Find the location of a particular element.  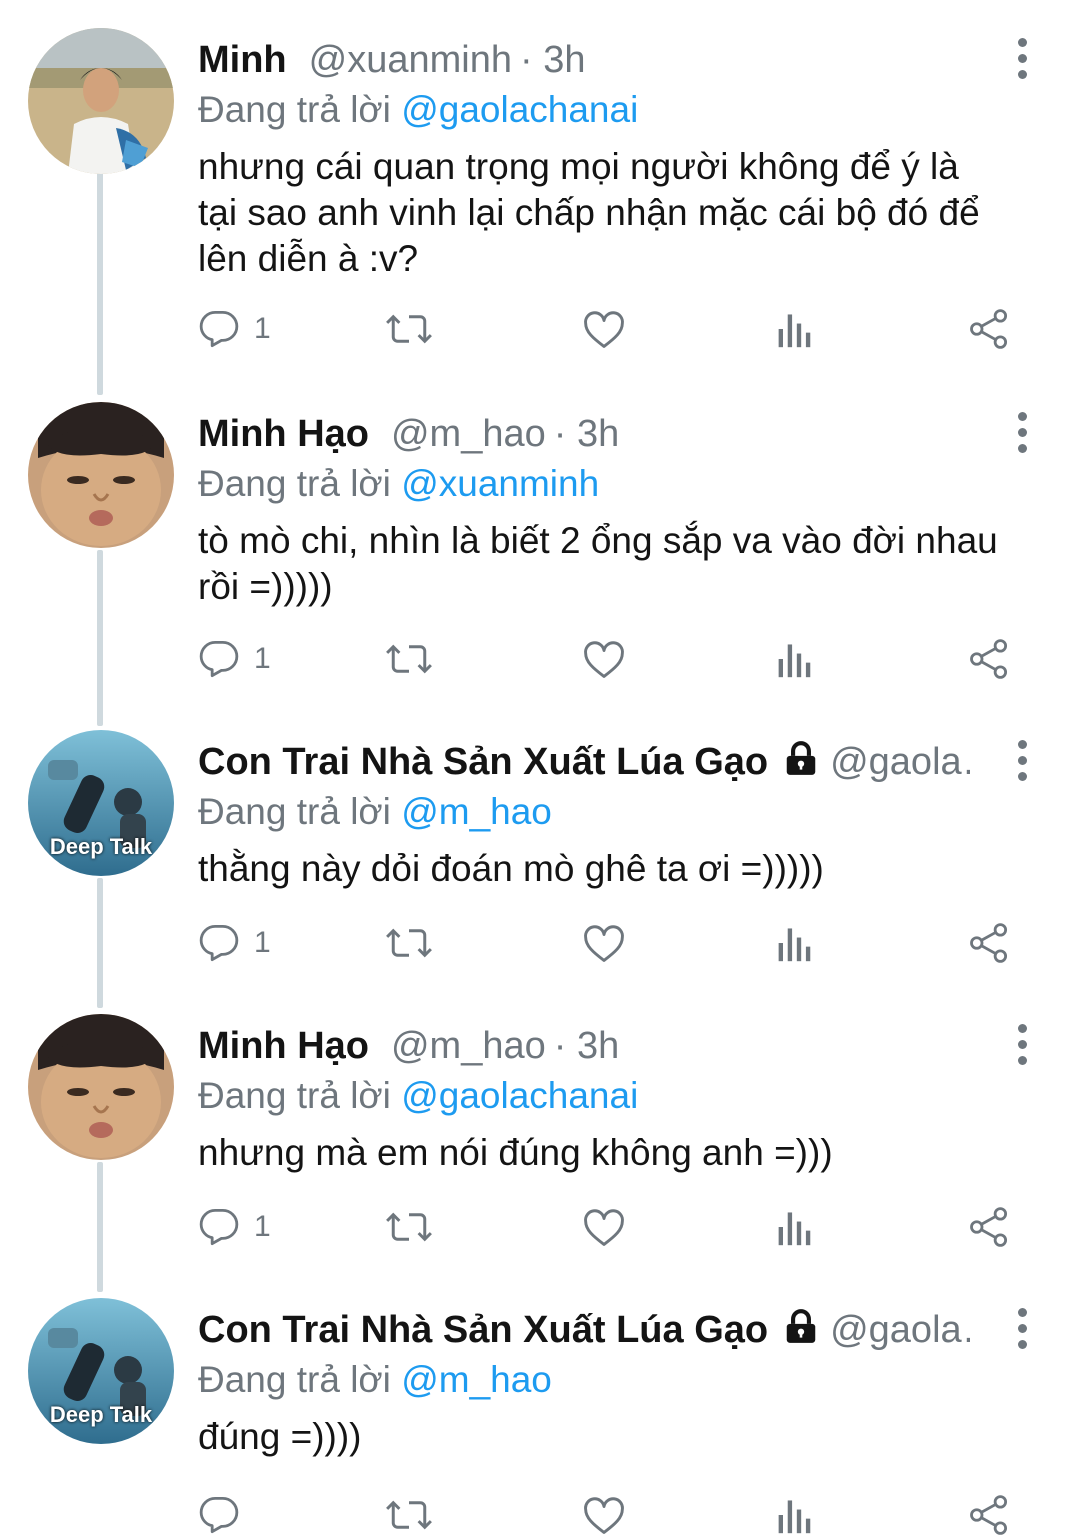

tweet-text: đúng =)))) is located at coordinates (280, 1436).